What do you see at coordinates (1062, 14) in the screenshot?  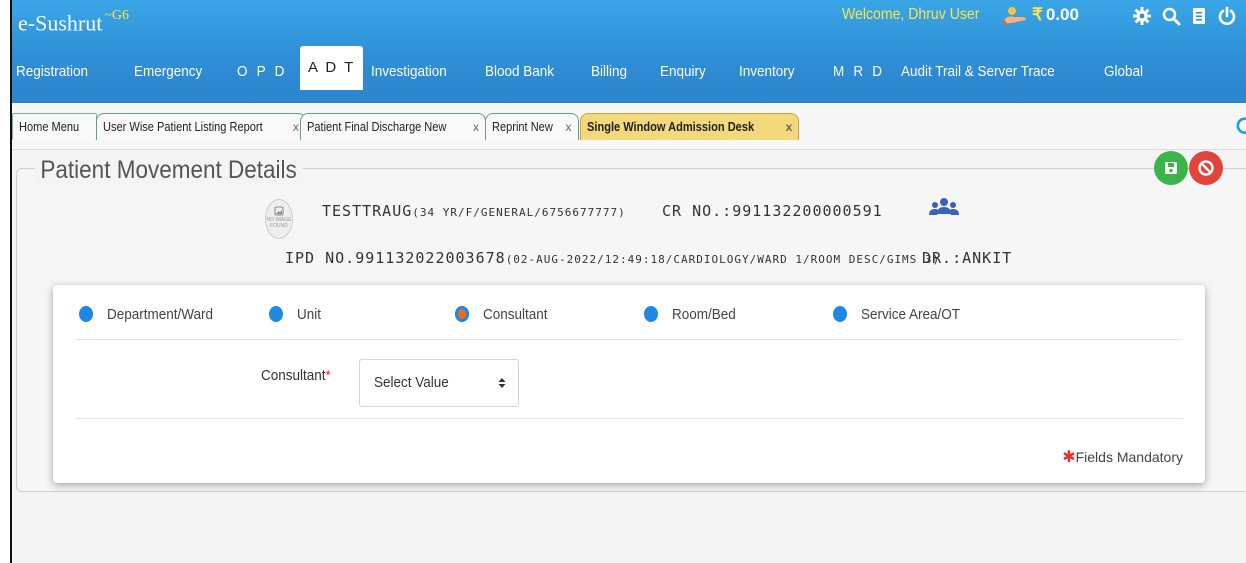 I see `balance-value: 0.00` at bounding box center [1062, 14].